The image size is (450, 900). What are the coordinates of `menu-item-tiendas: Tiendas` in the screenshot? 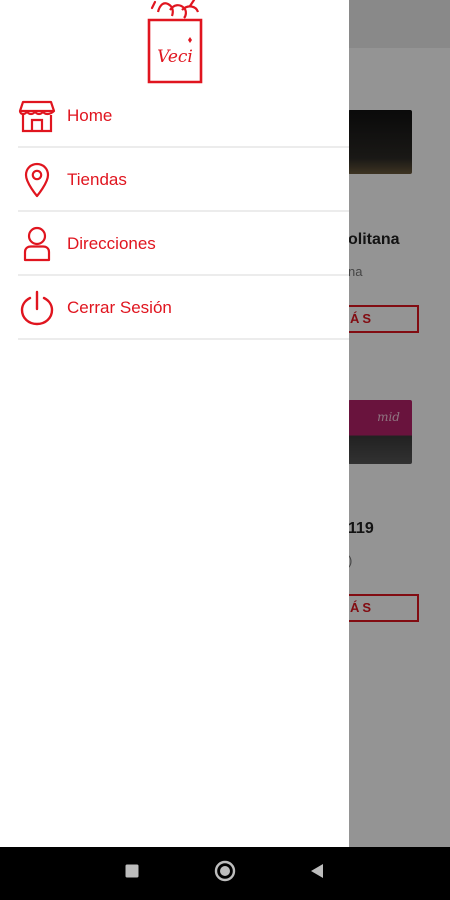 It's located at (174, 180).